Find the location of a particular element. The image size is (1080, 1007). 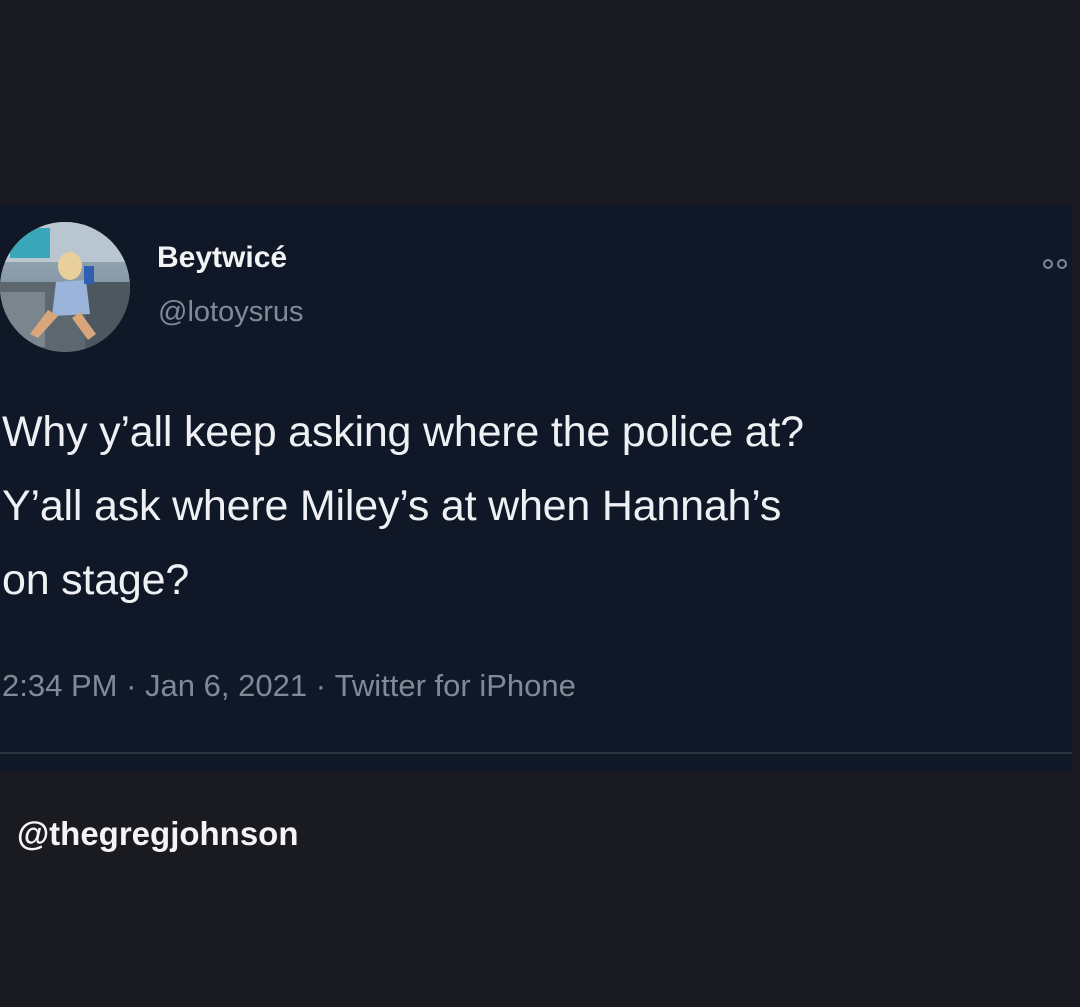

tweet-source: Twitter for iPhone is located at coordinates (455, 686).